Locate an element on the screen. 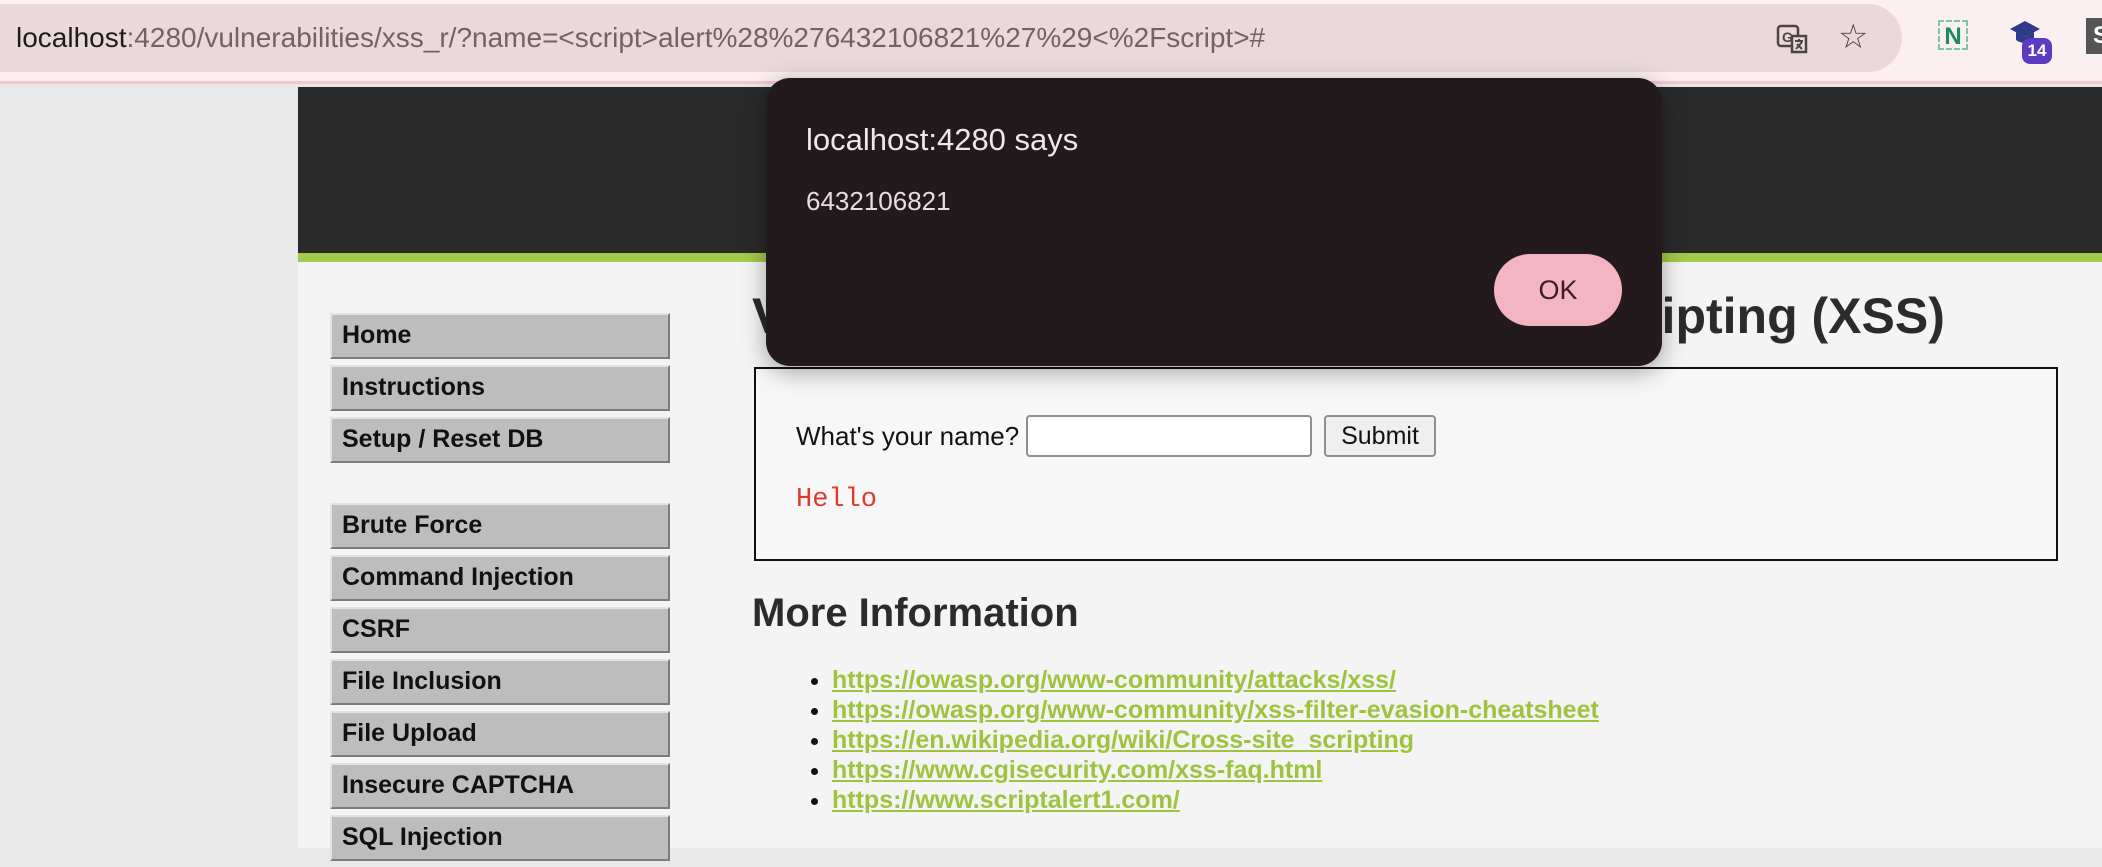 The width and height of the screenshot is (2102, 867). translate-icon: G is located at coordinates (1793, 39).